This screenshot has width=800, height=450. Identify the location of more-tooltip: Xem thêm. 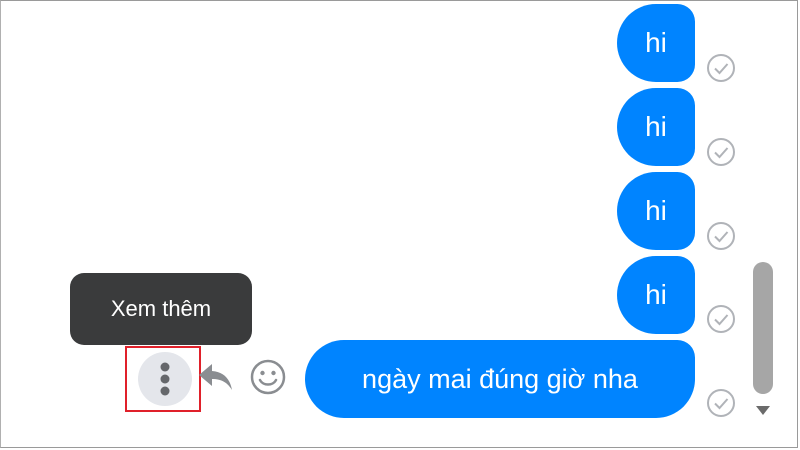
(161, 309).